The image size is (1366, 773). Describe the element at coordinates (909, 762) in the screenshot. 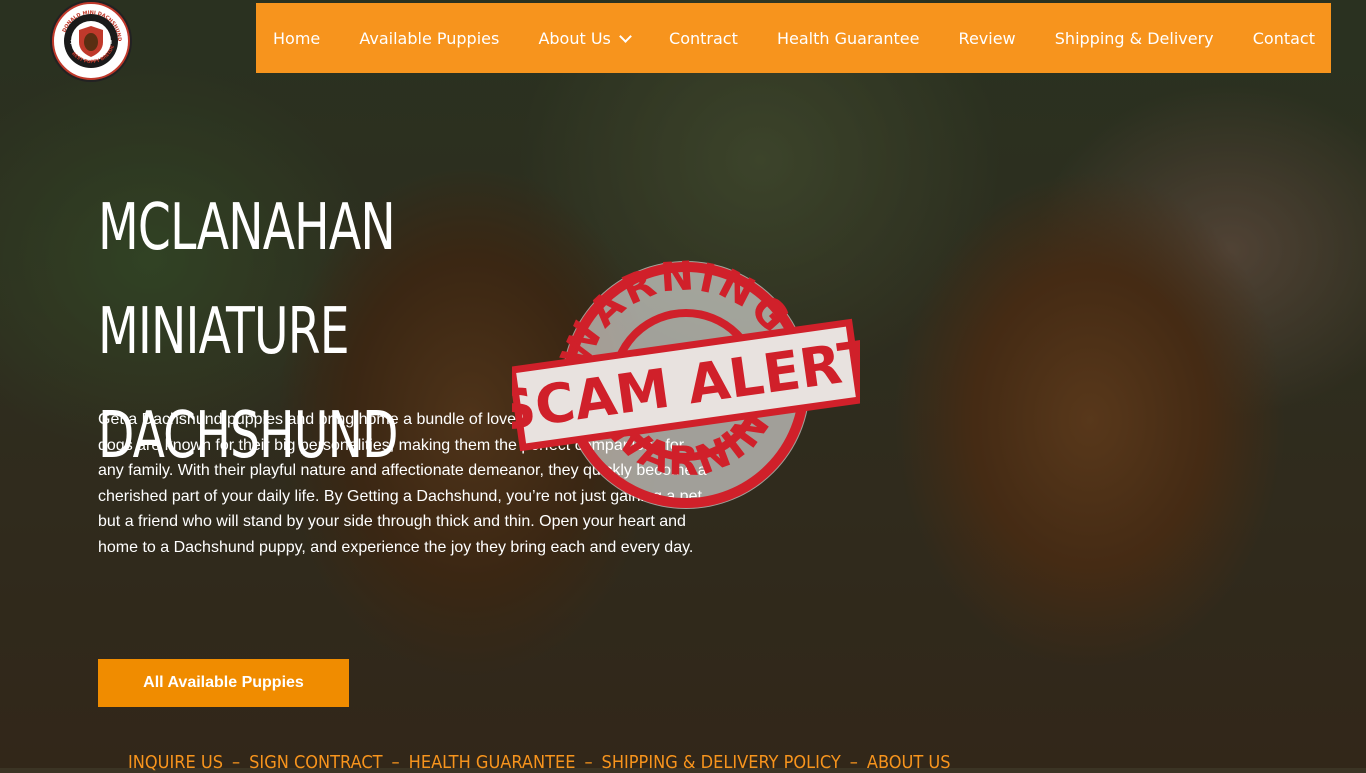

I see `quick-link-about-us: ABOUT US` at that location.